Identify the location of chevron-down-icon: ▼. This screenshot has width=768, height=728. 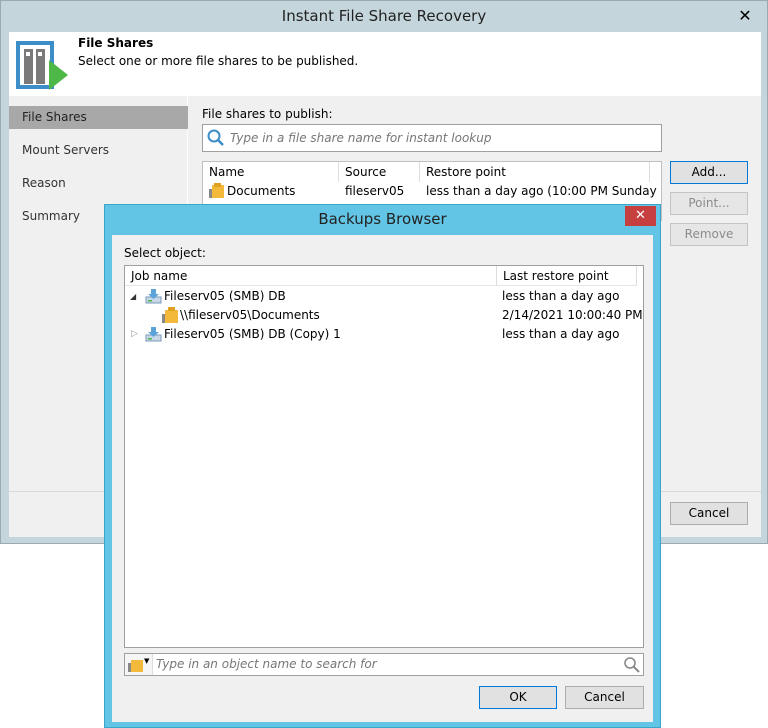
(147, 661).